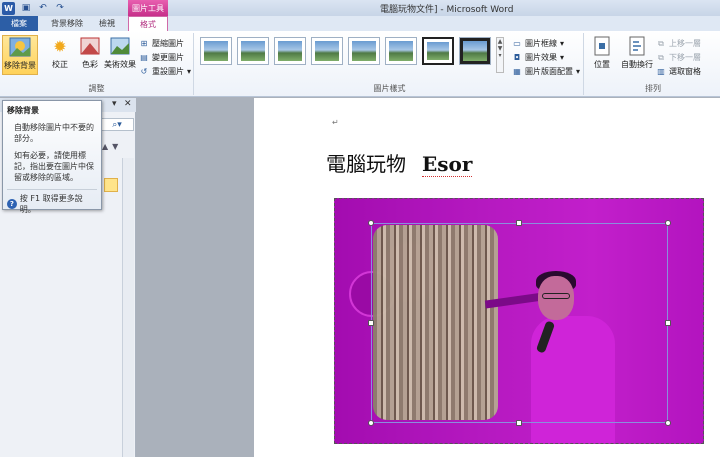  I want to click on send-backward-icon: ⧉, so click(661, 57).